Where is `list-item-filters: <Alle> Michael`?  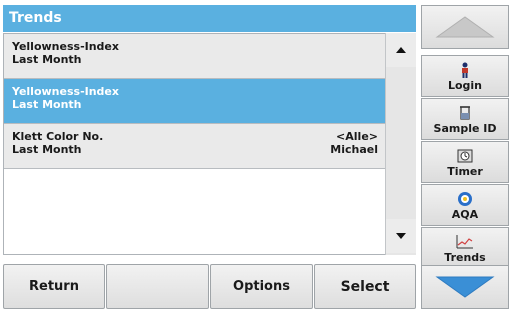
list-item-filters: <Alle> Michael is located at coordinates (354, 143).